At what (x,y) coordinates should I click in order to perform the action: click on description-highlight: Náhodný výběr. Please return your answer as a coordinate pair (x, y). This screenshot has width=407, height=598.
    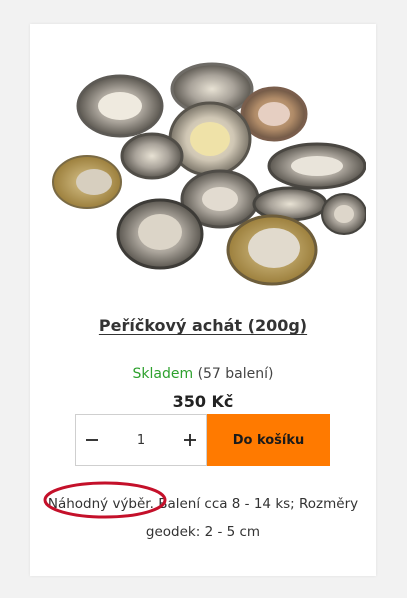
    Looking at the image, I should click on (98, 504).